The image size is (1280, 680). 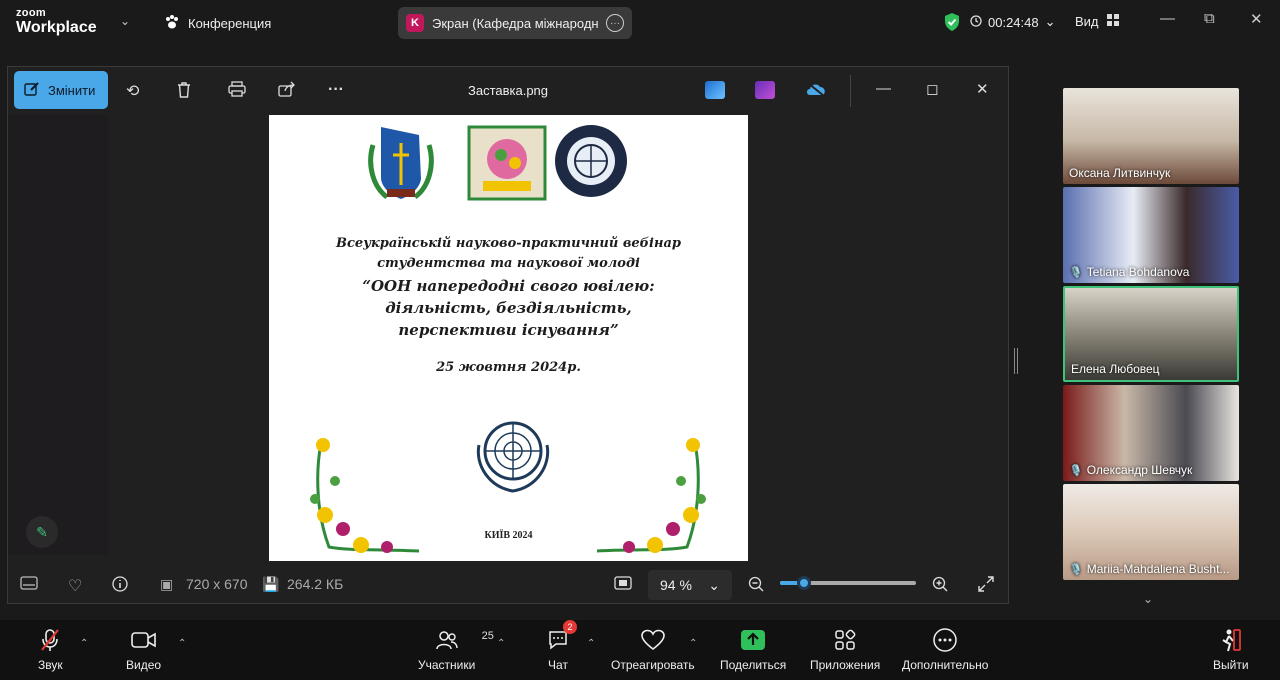 What do you see at coordinates (487, 636) in the screenshot?
I see `participants-count: 25` at bounding box center [487, 636].